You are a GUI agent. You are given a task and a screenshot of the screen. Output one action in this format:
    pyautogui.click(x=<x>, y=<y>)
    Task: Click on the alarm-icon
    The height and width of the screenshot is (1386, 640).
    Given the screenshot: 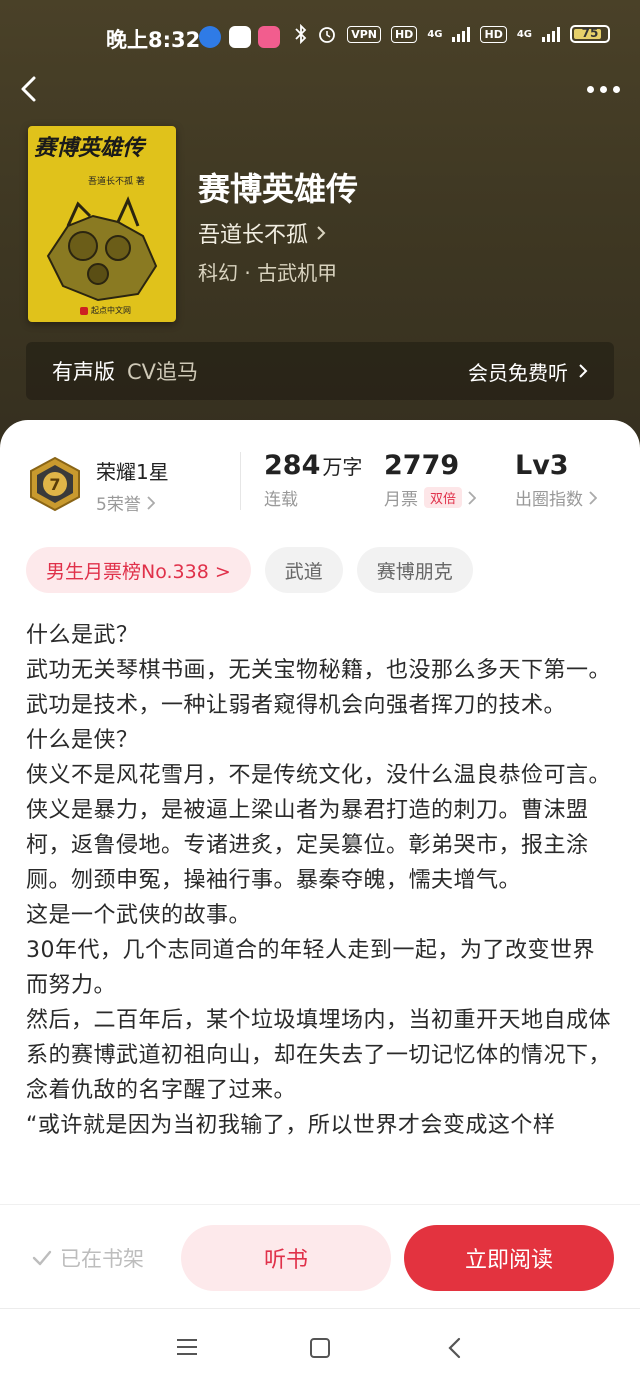 What is the action you would take?
    pyautogui.click(x=327, y=35)
    